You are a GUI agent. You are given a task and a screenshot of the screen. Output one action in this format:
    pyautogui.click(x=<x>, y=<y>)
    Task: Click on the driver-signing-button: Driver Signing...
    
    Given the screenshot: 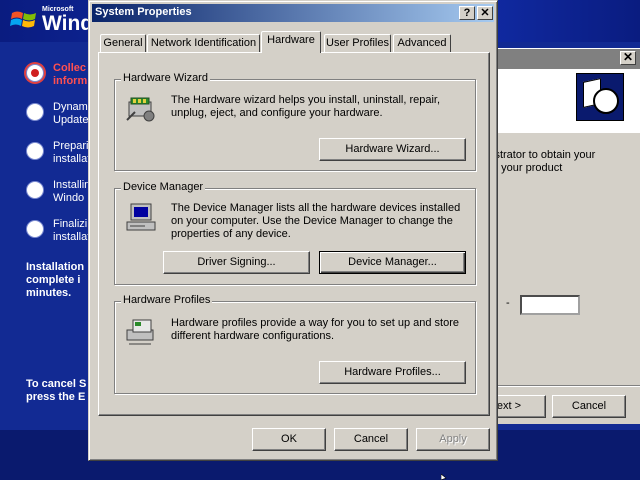 What is the action you would take?
    pyautogui.click(x=236, y=262)
    